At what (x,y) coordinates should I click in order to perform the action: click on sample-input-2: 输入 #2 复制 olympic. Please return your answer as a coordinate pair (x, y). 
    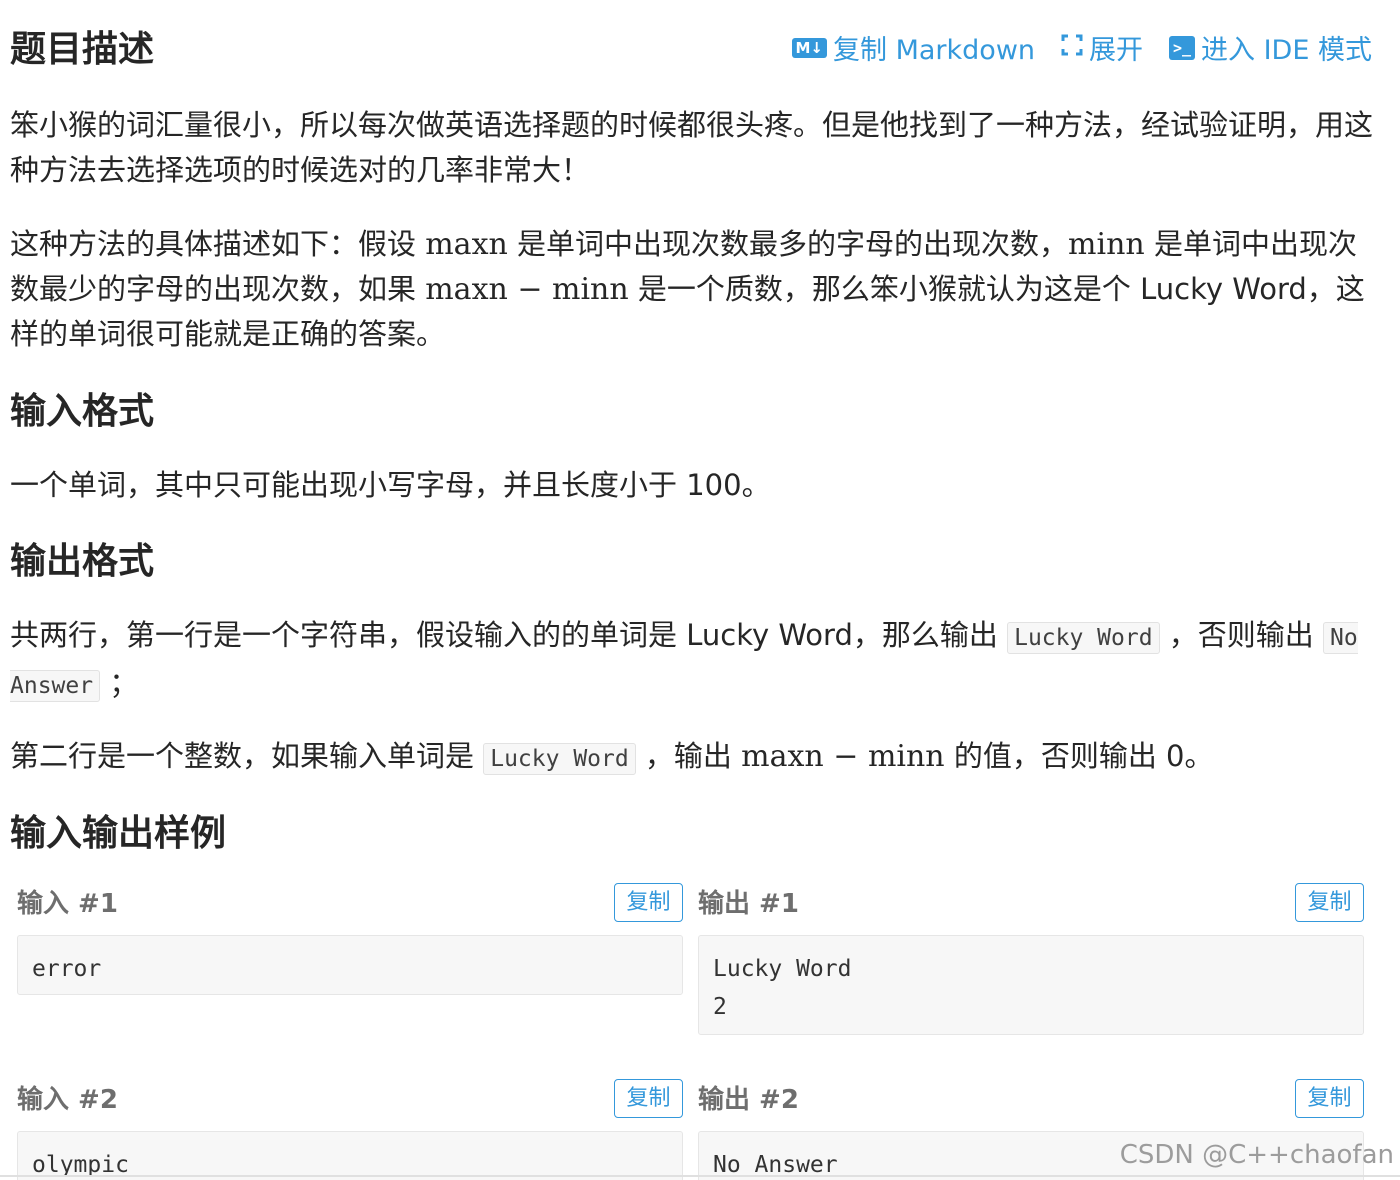
    Looking at the image, I should click on (350, 1129).